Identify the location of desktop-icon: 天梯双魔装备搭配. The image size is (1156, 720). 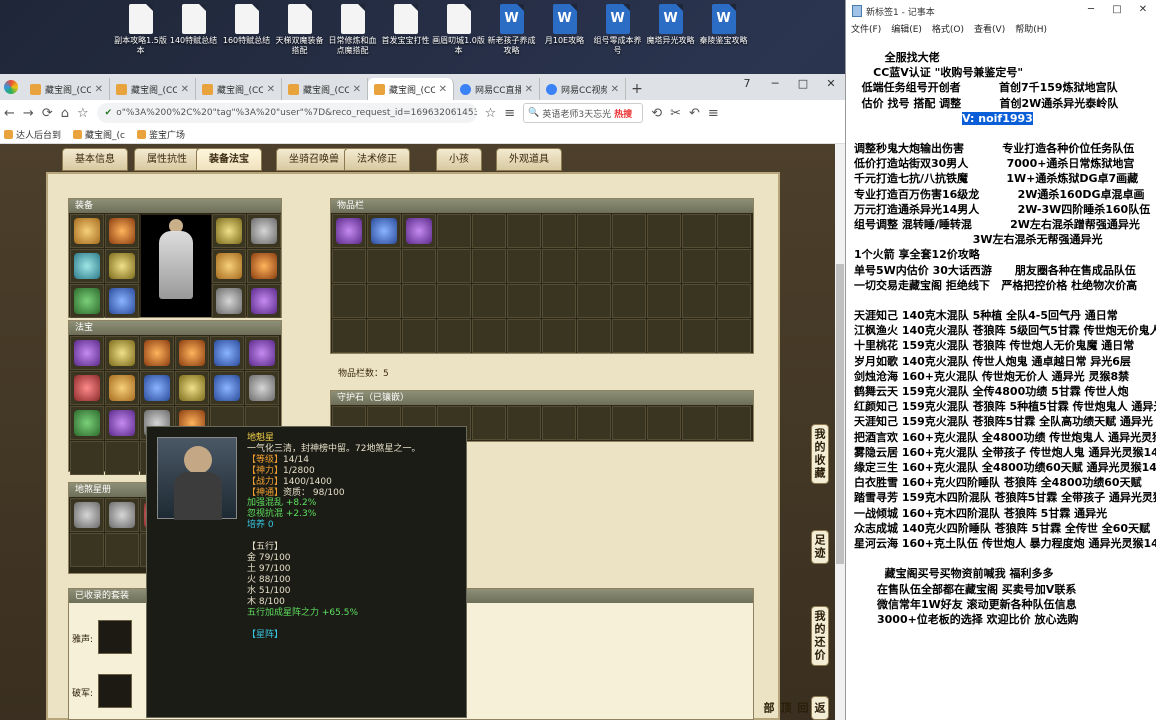
(299, 30).